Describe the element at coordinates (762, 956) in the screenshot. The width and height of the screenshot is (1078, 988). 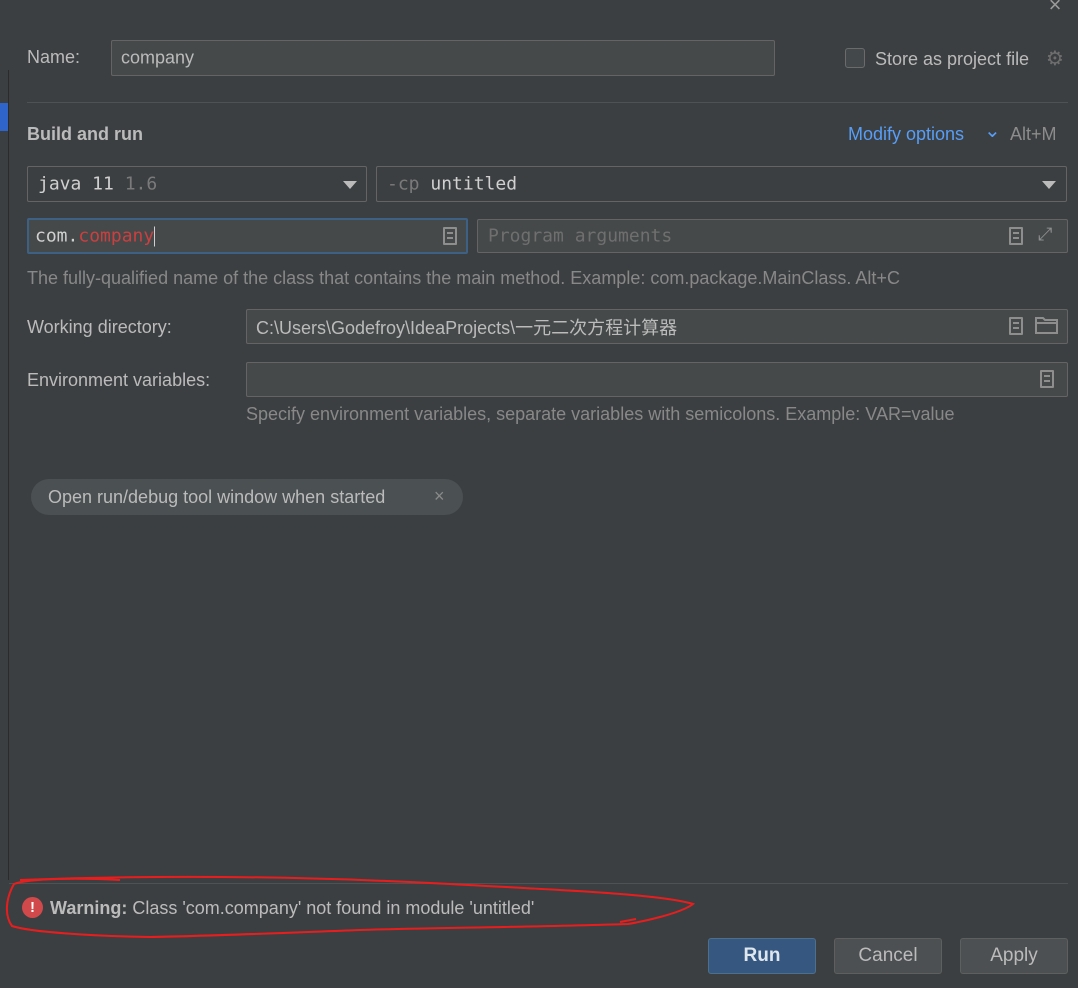
I see `run-button: Run` at that location.